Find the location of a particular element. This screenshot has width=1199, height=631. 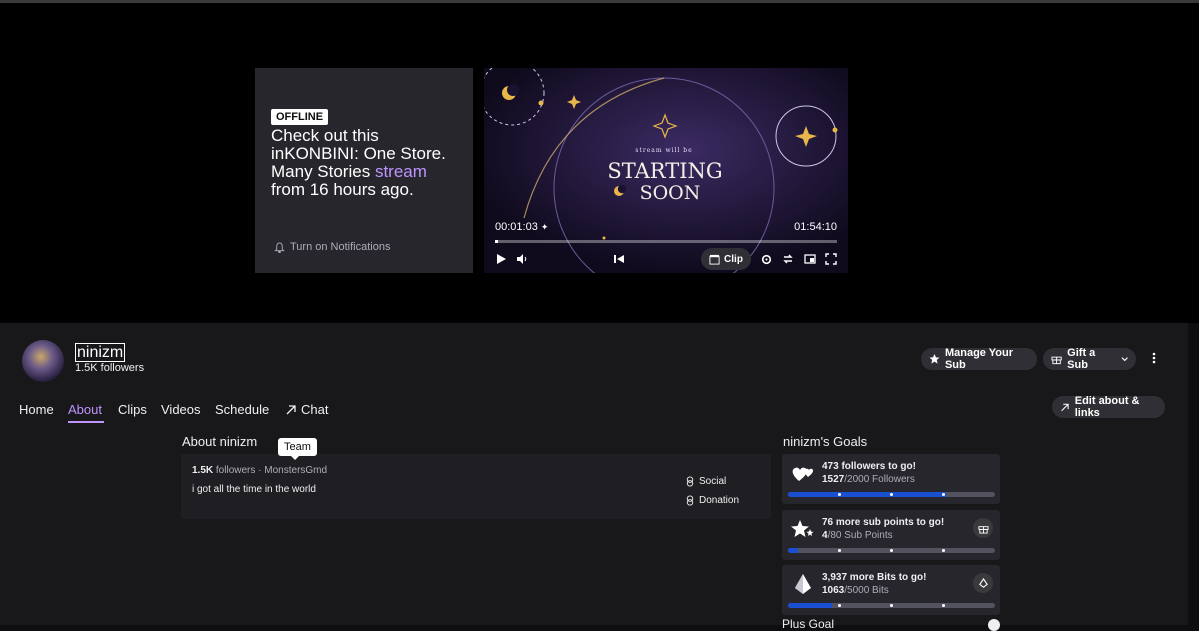

elapsed-time: 00:01:03 ✦ is located at coordinates (522, 227).